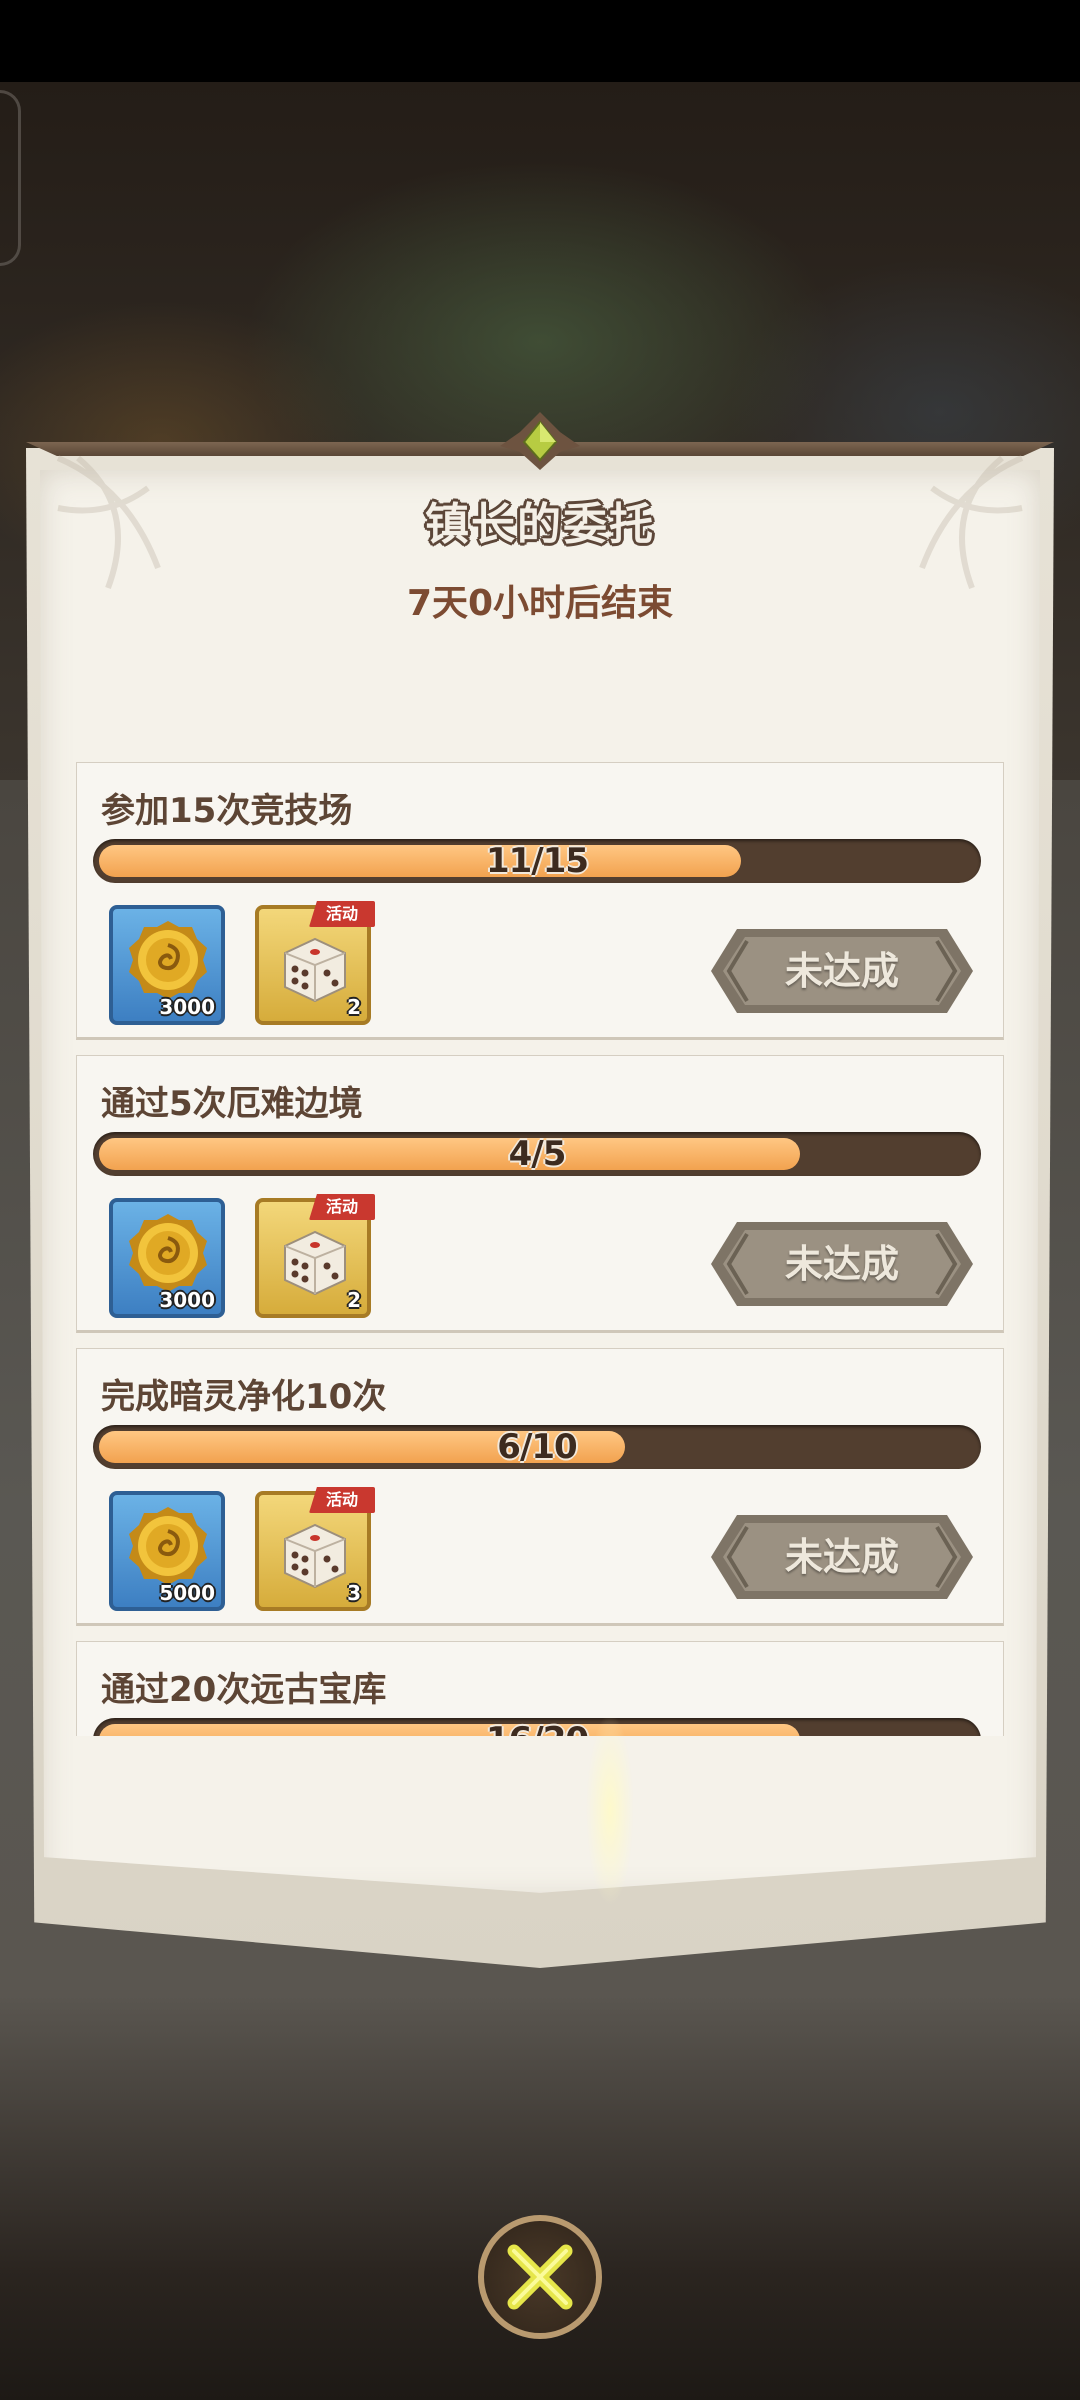 The height and width of the screenshot is (2400, 1080). Describe the element at coordinates (540, 603) in the screenshot. I see `event-countdown: 7天0小时后结束` at that location.